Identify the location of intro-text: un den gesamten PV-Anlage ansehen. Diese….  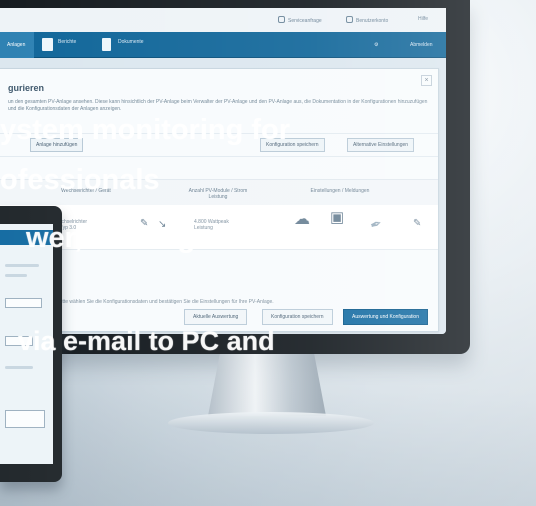
(218, 105).